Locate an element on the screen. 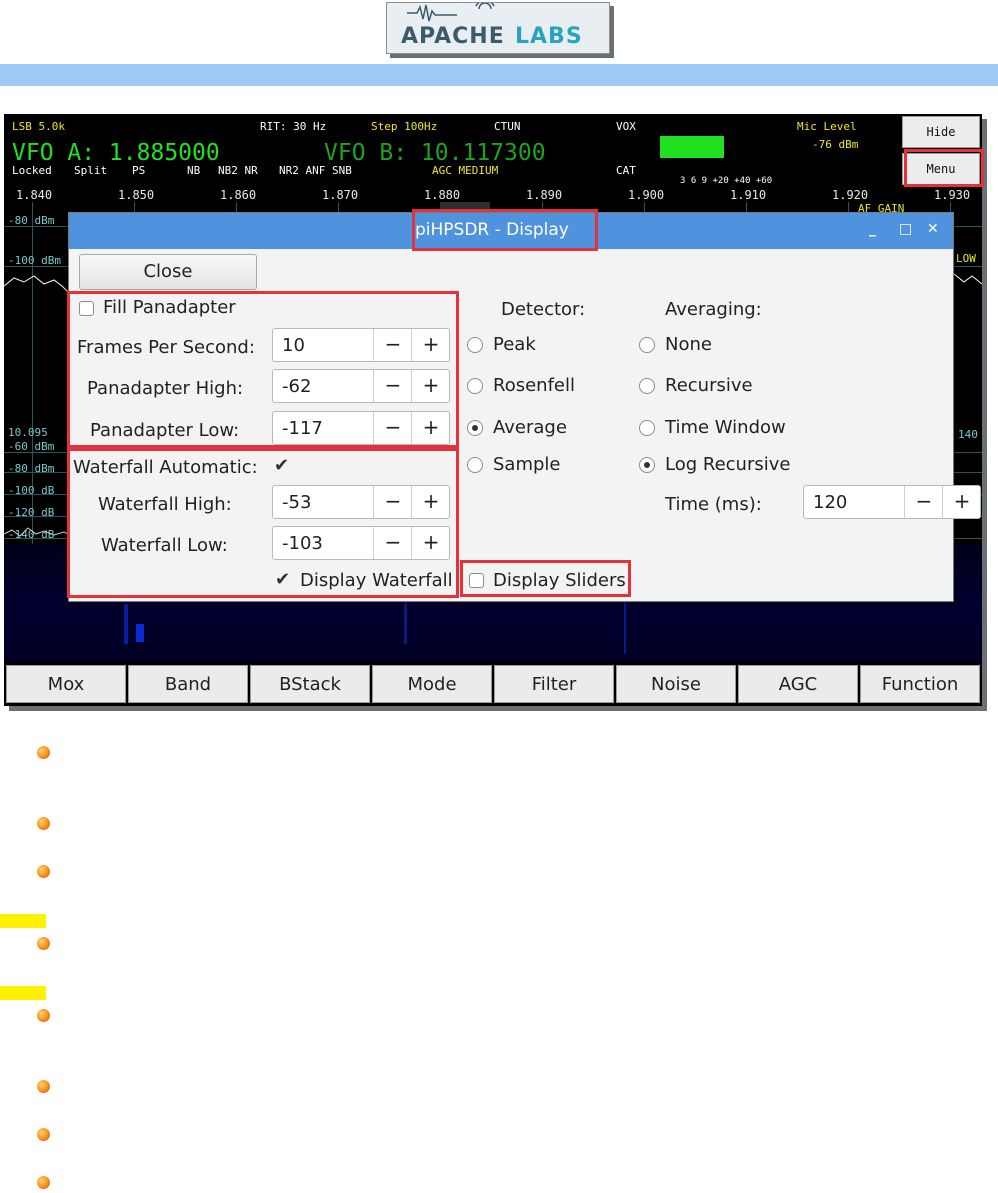 The width and height of the screenshot is (998, 1193). detector-average-radio is located at coordinates (475, 428).